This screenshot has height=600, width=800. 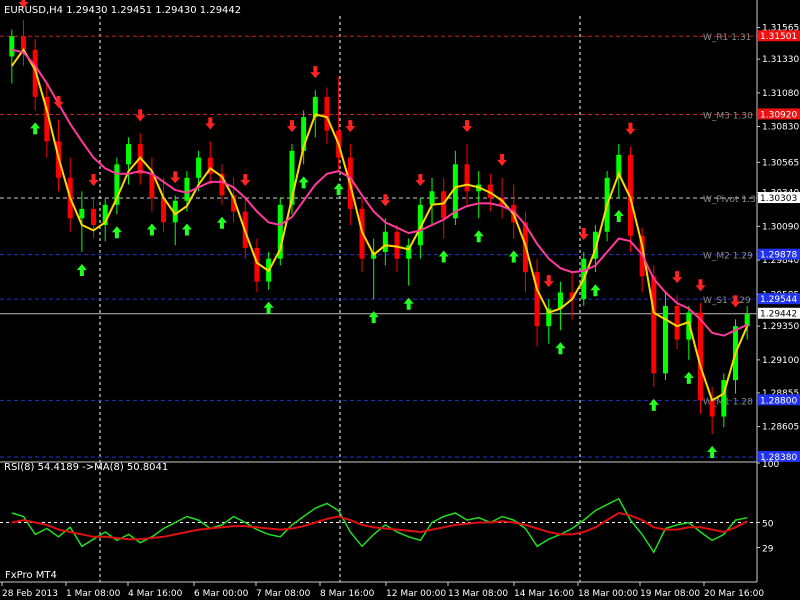 I want to click on price-tick-label: 1.29350, so click(x=780, y=327).